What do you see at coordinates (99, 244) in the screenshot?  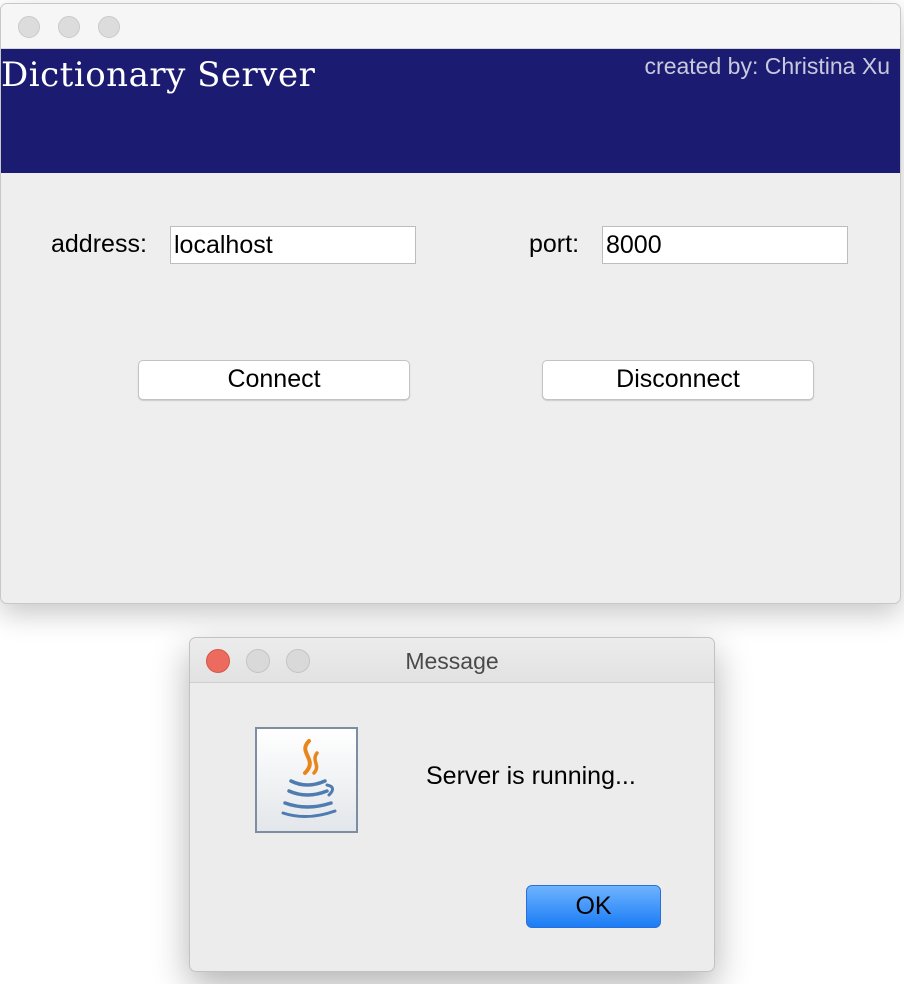 I see `address-label: address:` at bounding box center [99, 244].